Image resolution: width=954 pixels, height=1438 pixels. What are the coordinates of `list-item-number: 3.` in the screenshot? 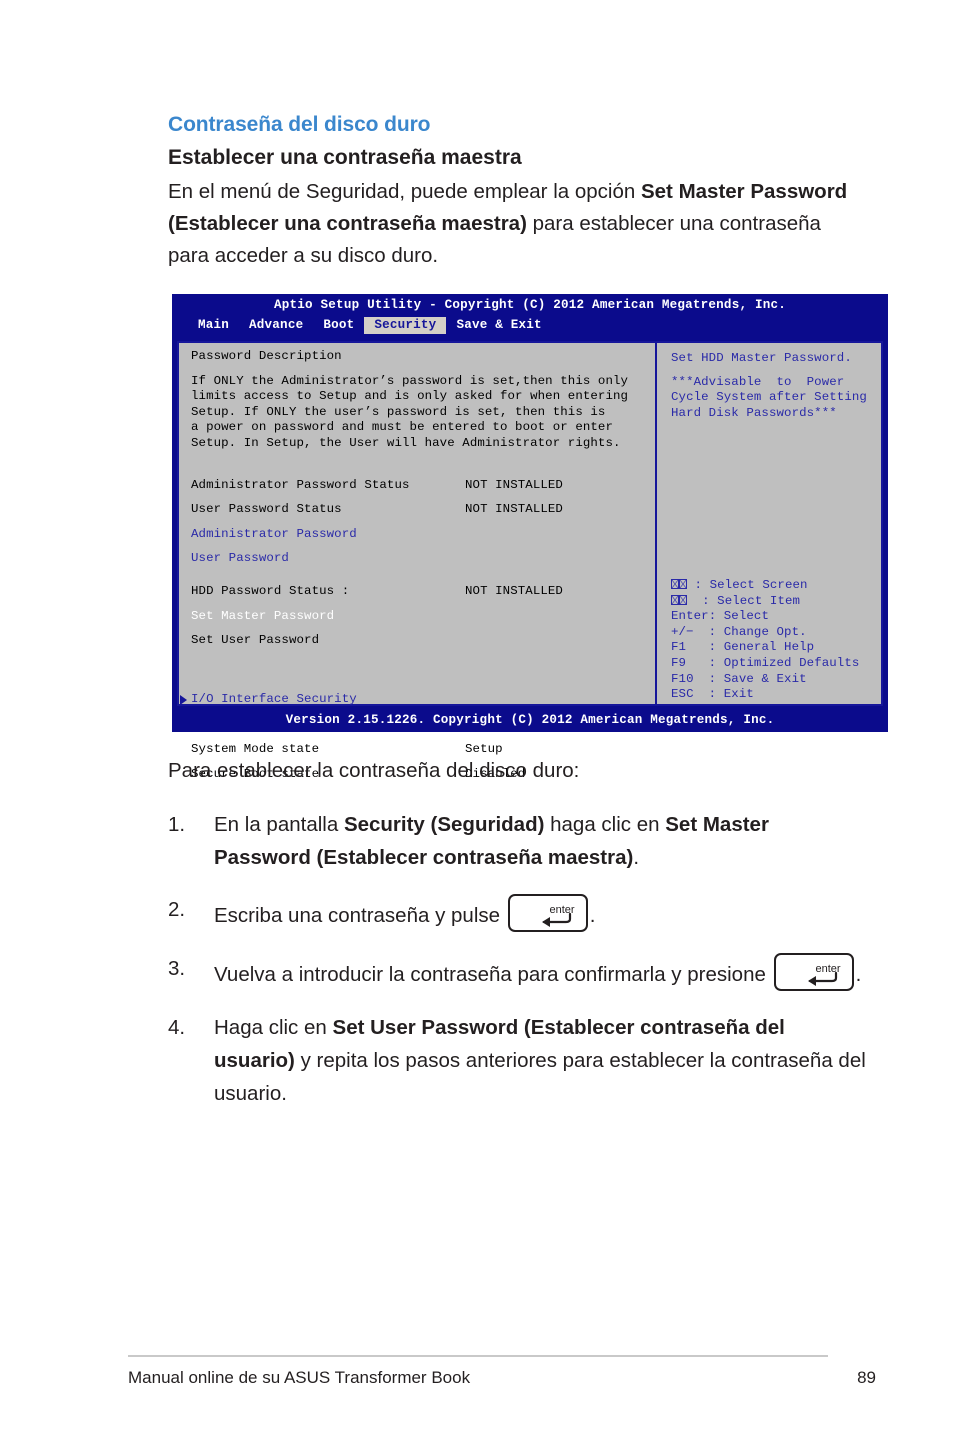 It's located at (177, 969).